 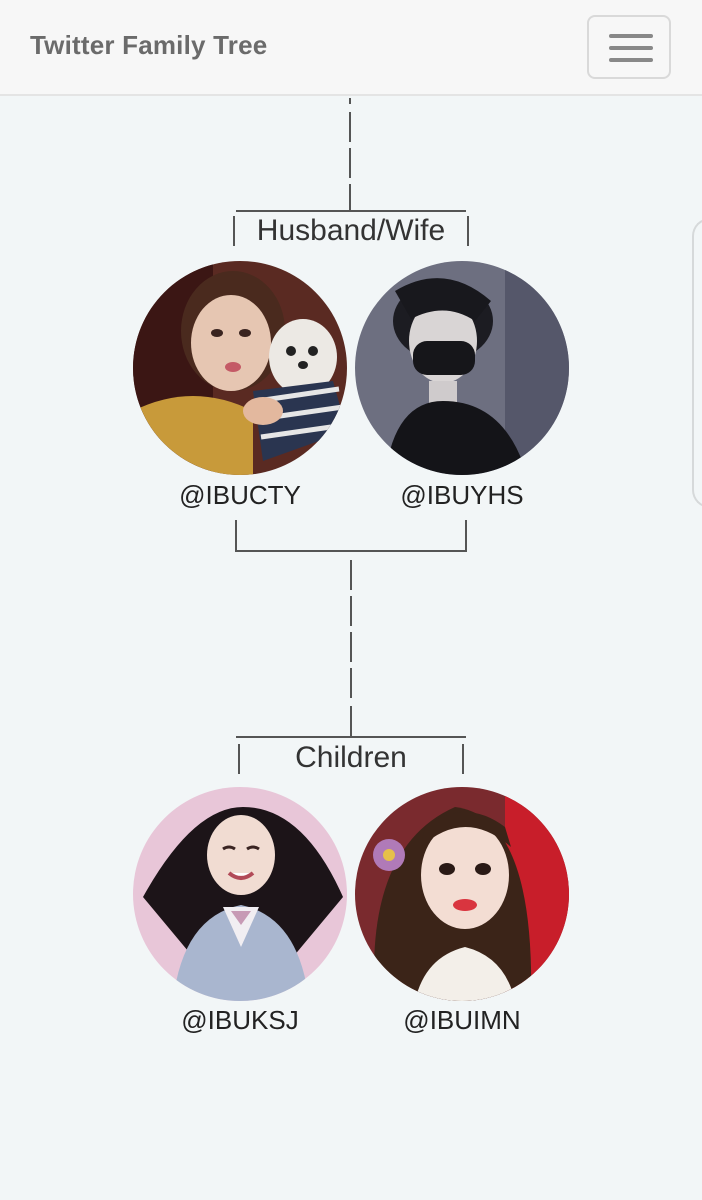 I want to click on parent-handle-1: @IBUCTY, so click(x=240, y=495).